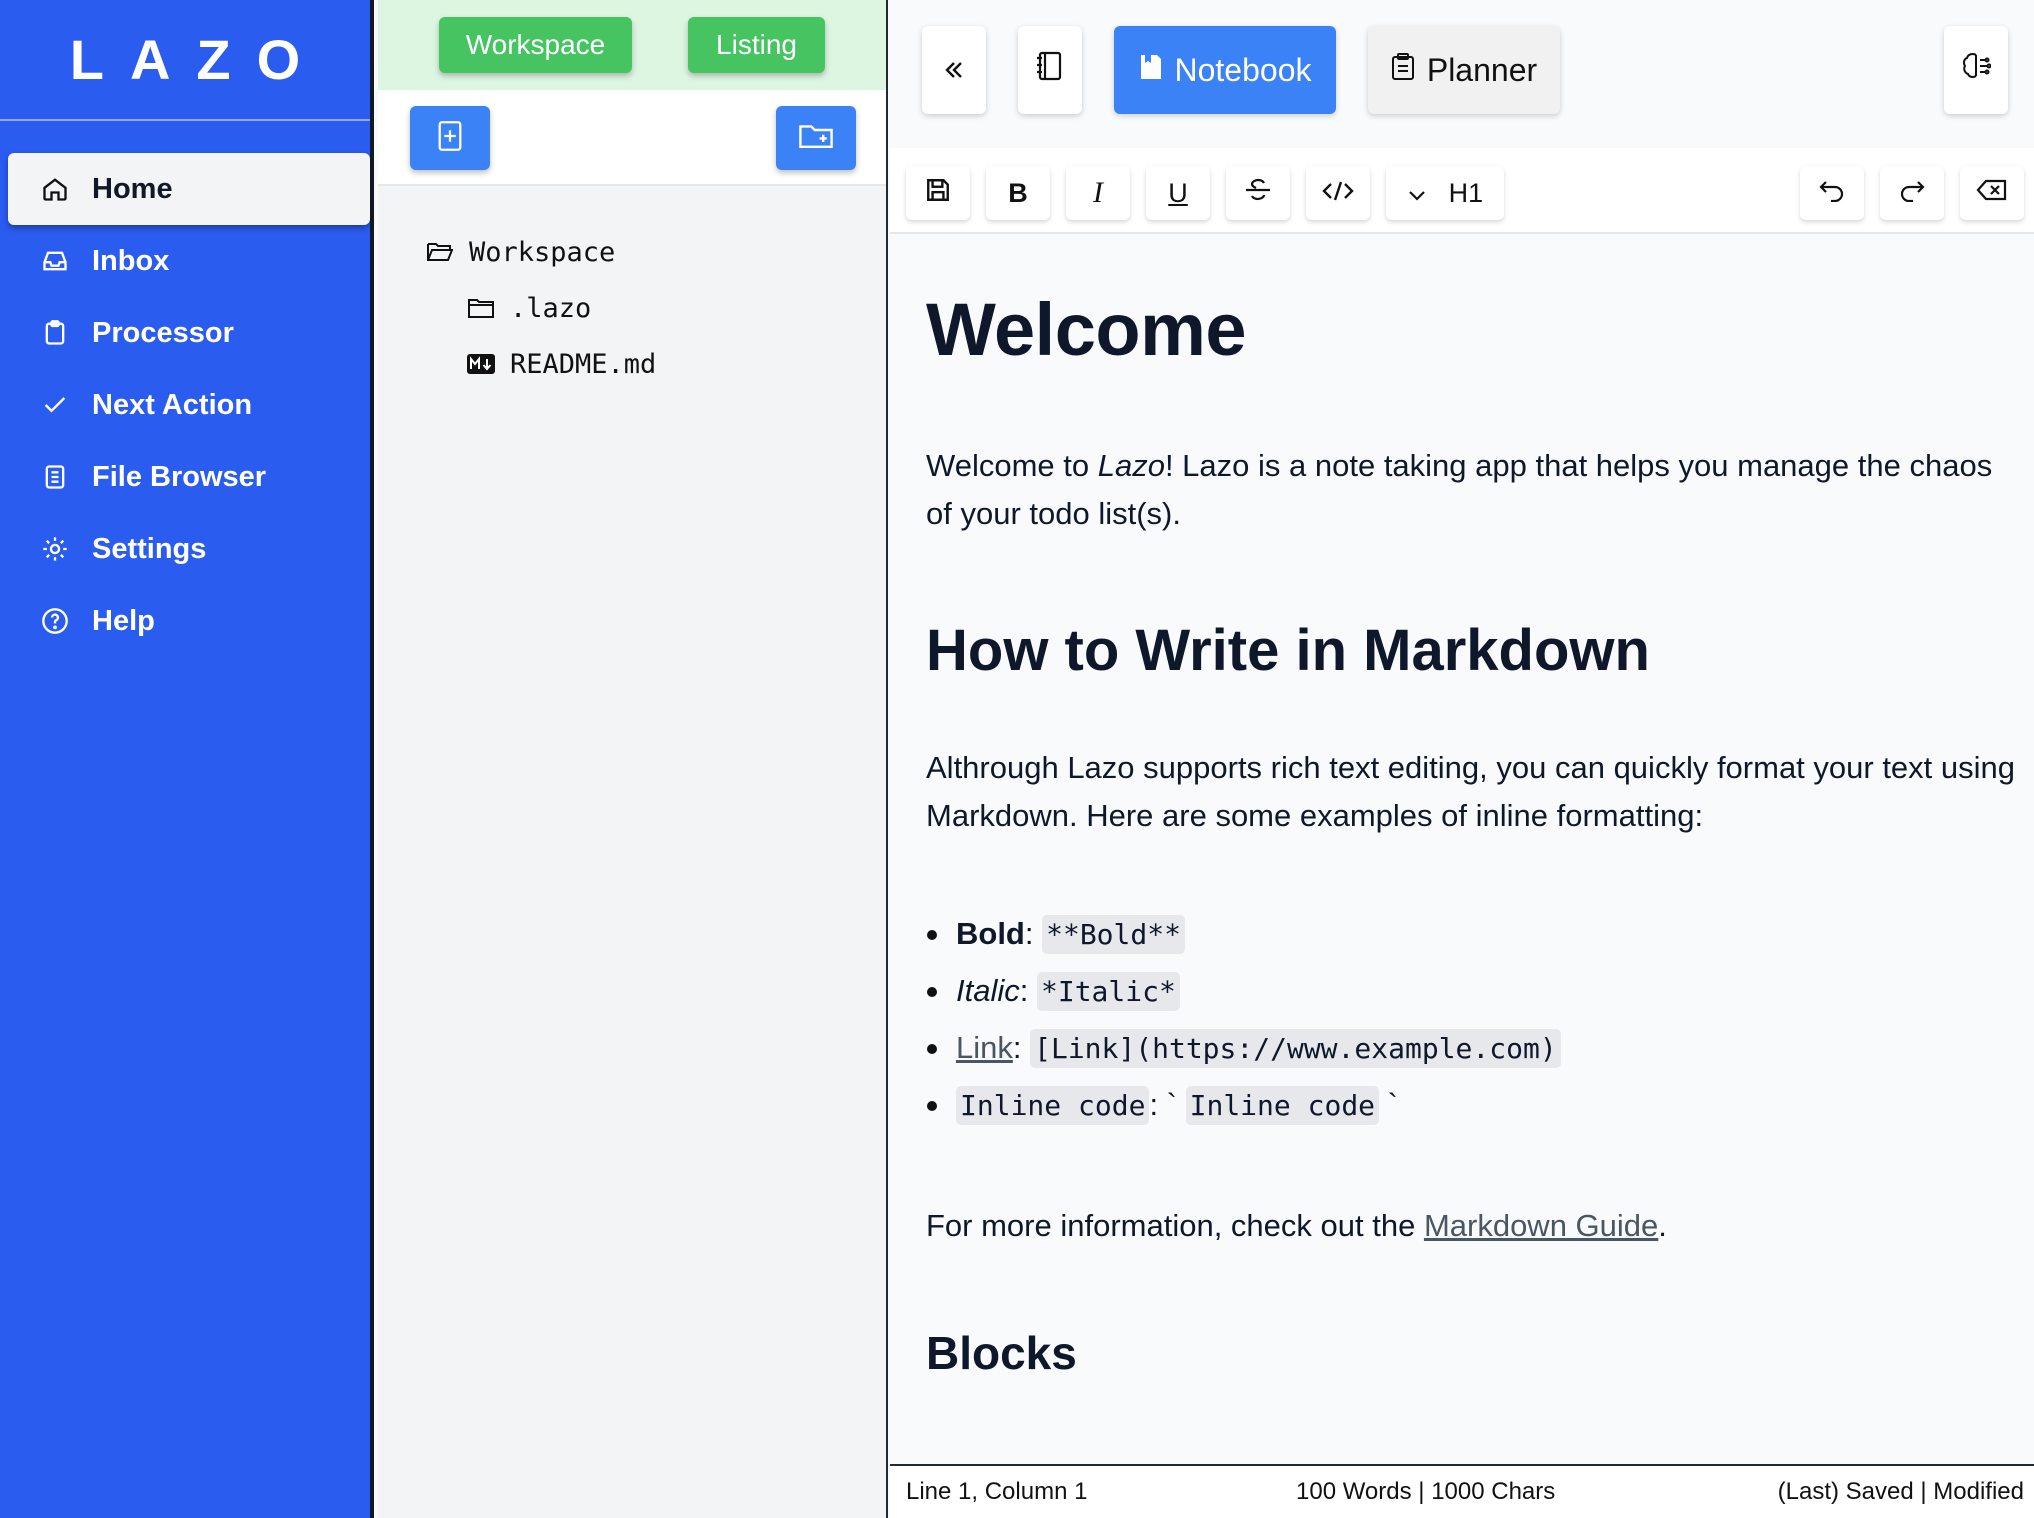 This screenshot has width=2034, height=1518. I want to click on notebook-tab: Notebook, so click(1225, 70).